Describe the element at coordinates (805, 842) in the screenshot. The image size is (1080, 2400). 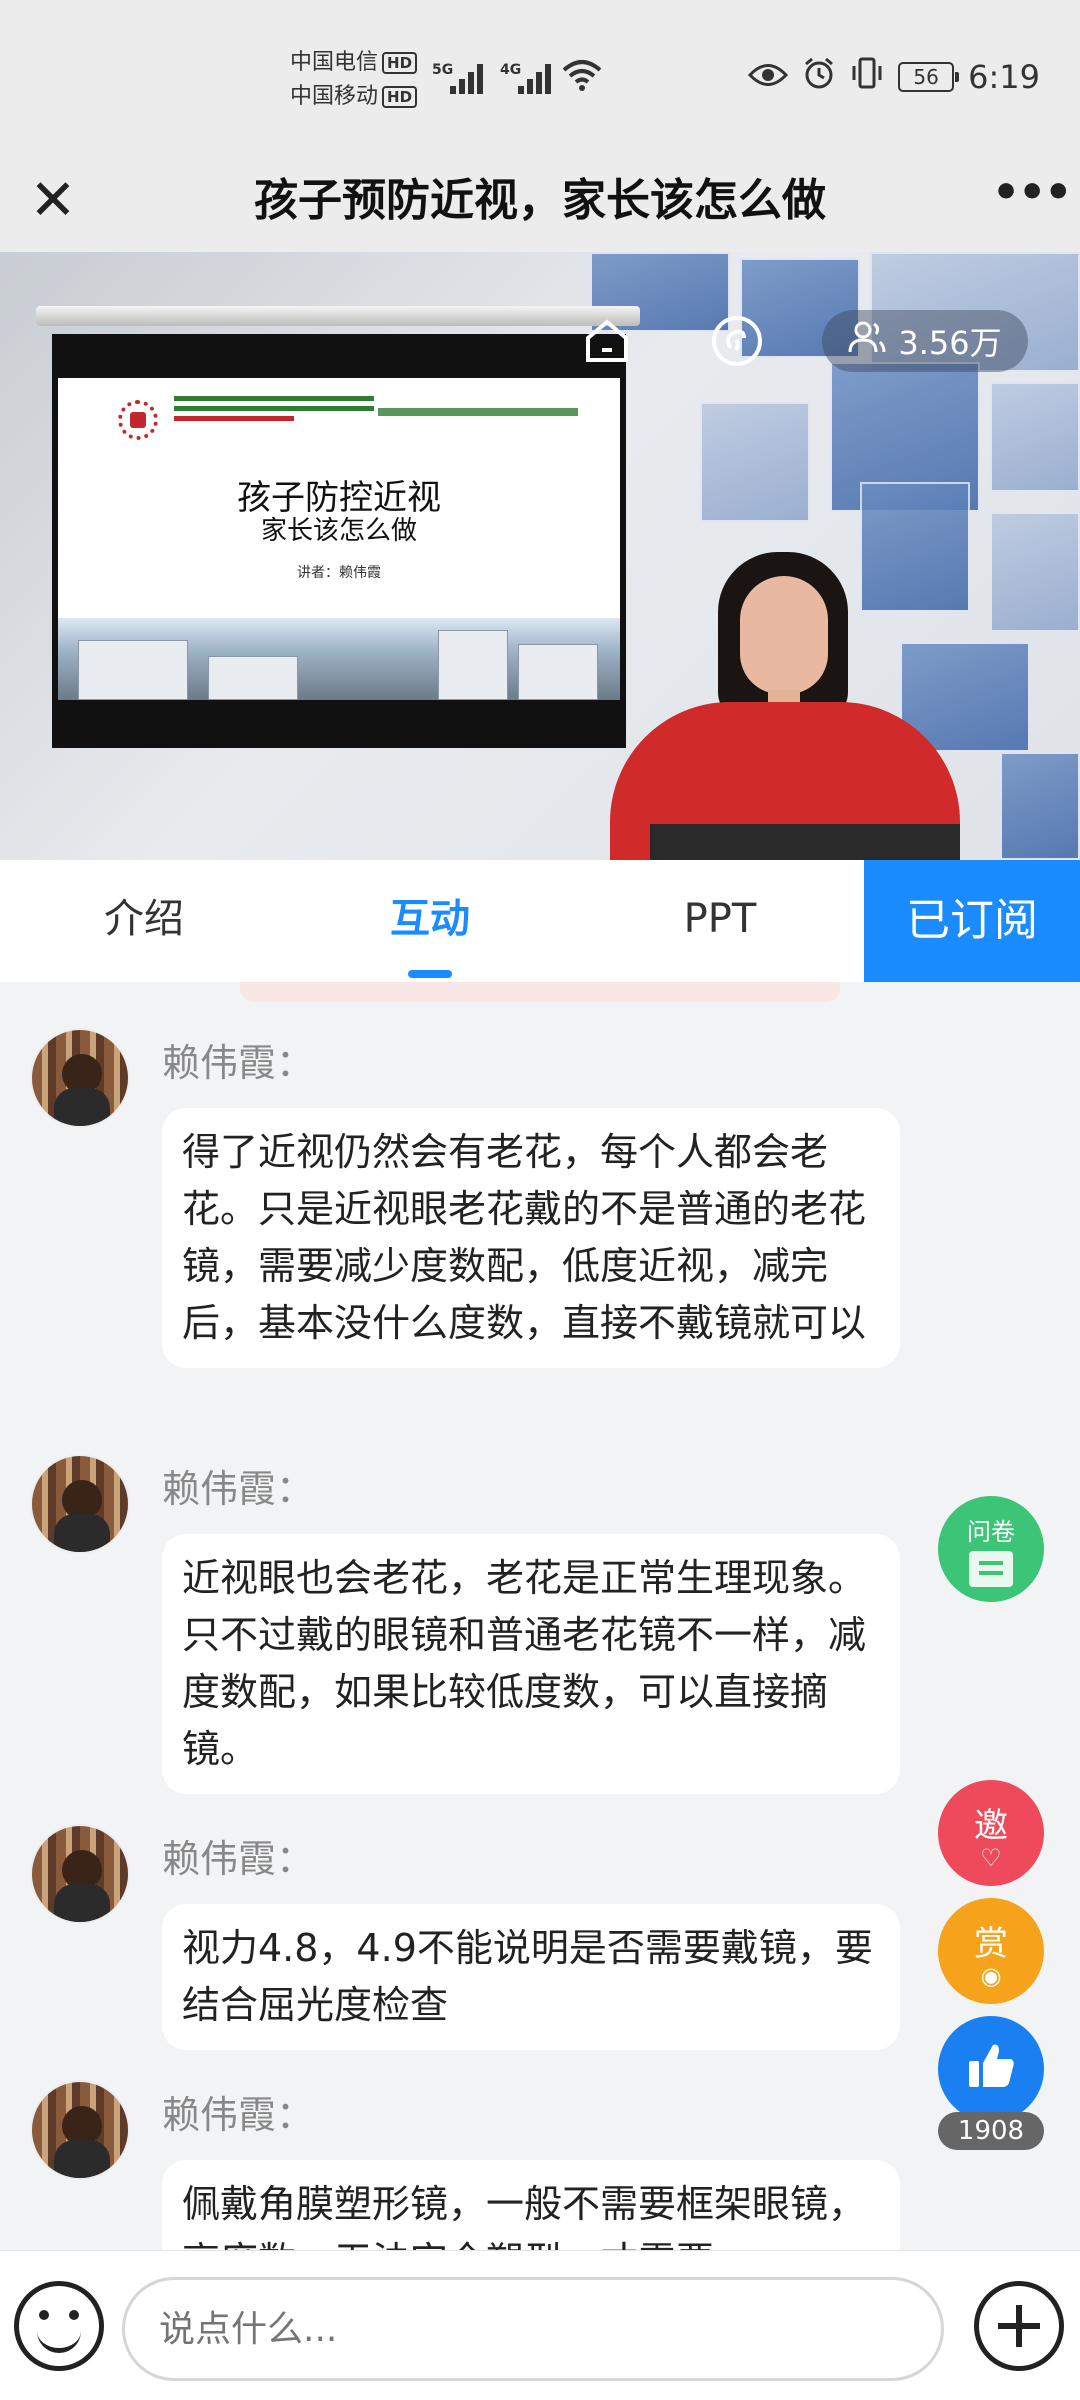
I see `podium` at that location.